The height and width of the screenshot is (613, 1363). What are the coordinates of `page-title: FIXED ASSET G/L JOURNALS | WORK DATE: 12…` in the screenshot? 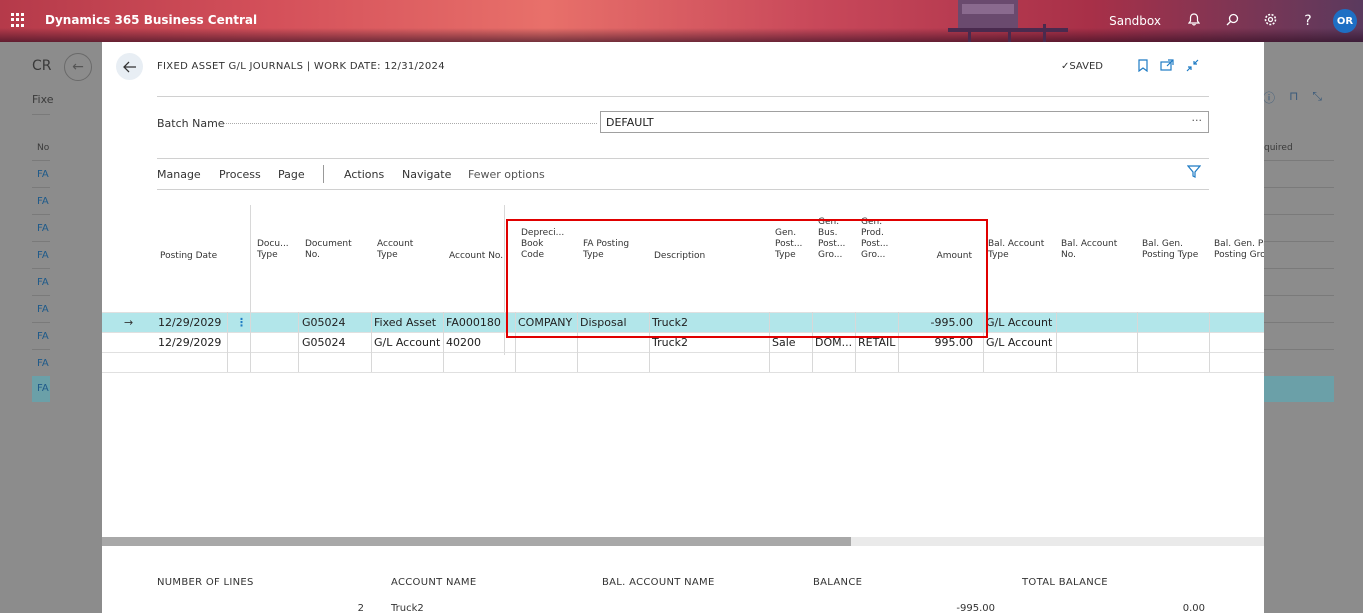 It's located at (301, 66).